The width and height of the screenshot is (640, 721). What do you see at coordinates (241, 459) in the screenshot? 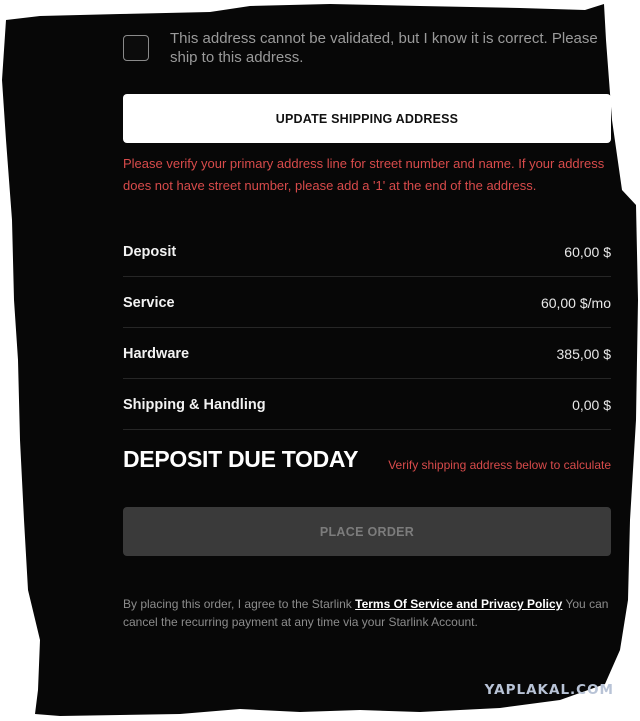
I see `deposit-due-title: DEPOSIT DUE TODAY` at bounding box center [241, 459].